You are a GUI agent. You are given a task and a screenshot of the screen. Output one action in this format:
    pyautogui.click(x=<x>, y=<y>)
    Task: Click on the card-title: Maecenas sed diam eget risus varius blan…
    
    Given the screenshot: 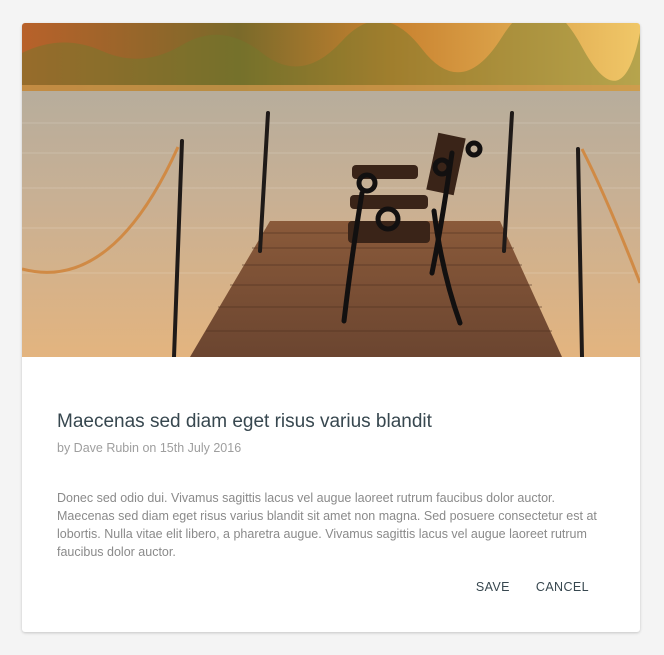 What is the action you would take?
    pyautogui.click(x=244, y=421)
    